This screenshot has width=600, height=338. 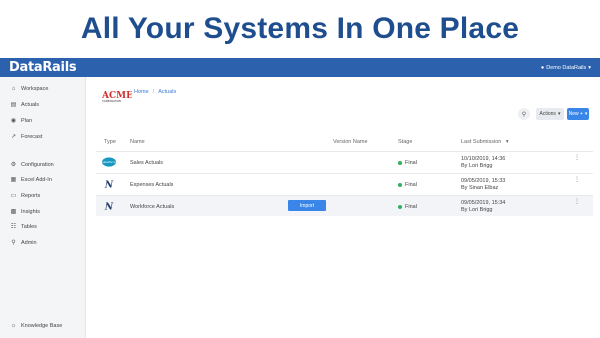 I want to click on sidebar-item-forecast: ↗ Forecast, so click(x=43, y=137).